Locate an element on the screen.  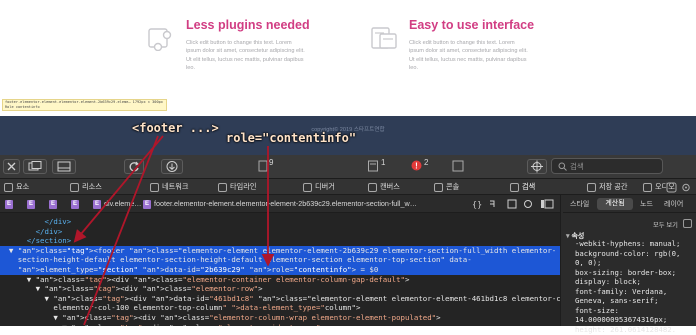
computed-property: height: 261.0614128482. is located at coordinates (626, 329).